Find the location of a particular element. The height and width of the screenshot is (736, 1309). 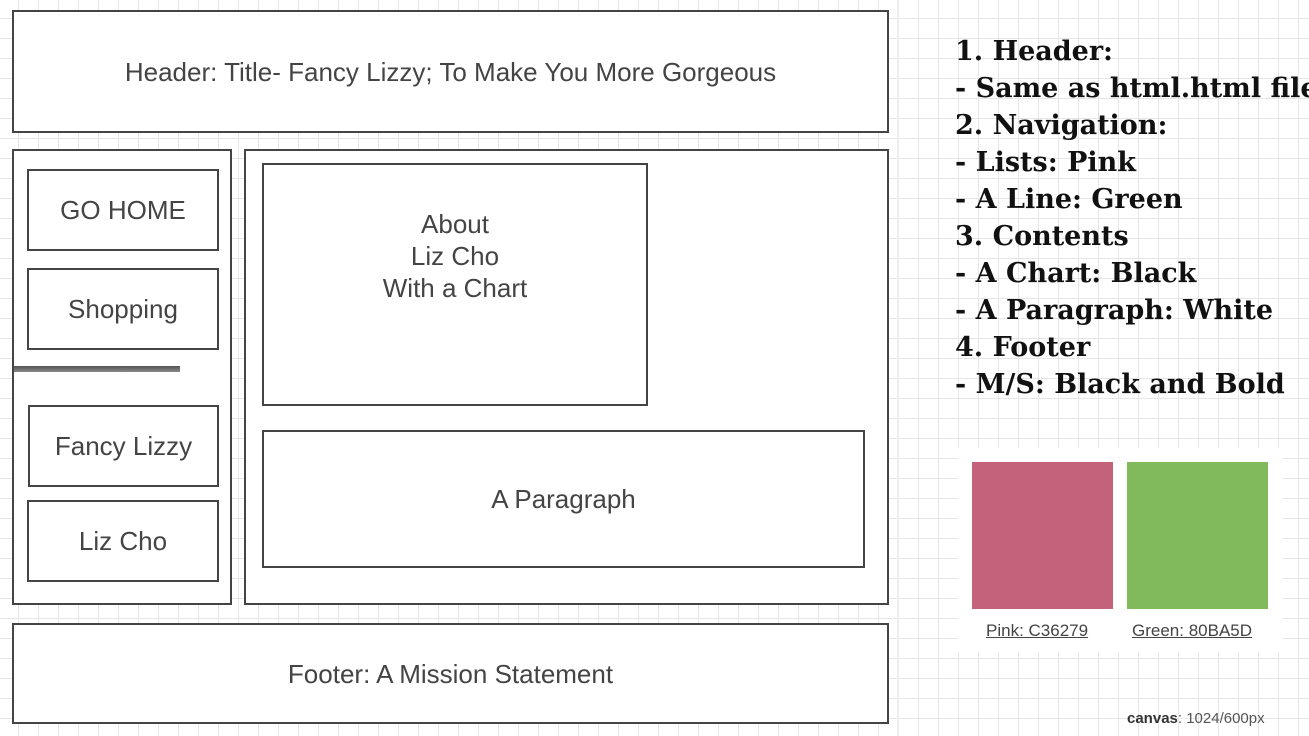

note-line: - M/S: Black and Bold is located at coordinates (1120, 384).